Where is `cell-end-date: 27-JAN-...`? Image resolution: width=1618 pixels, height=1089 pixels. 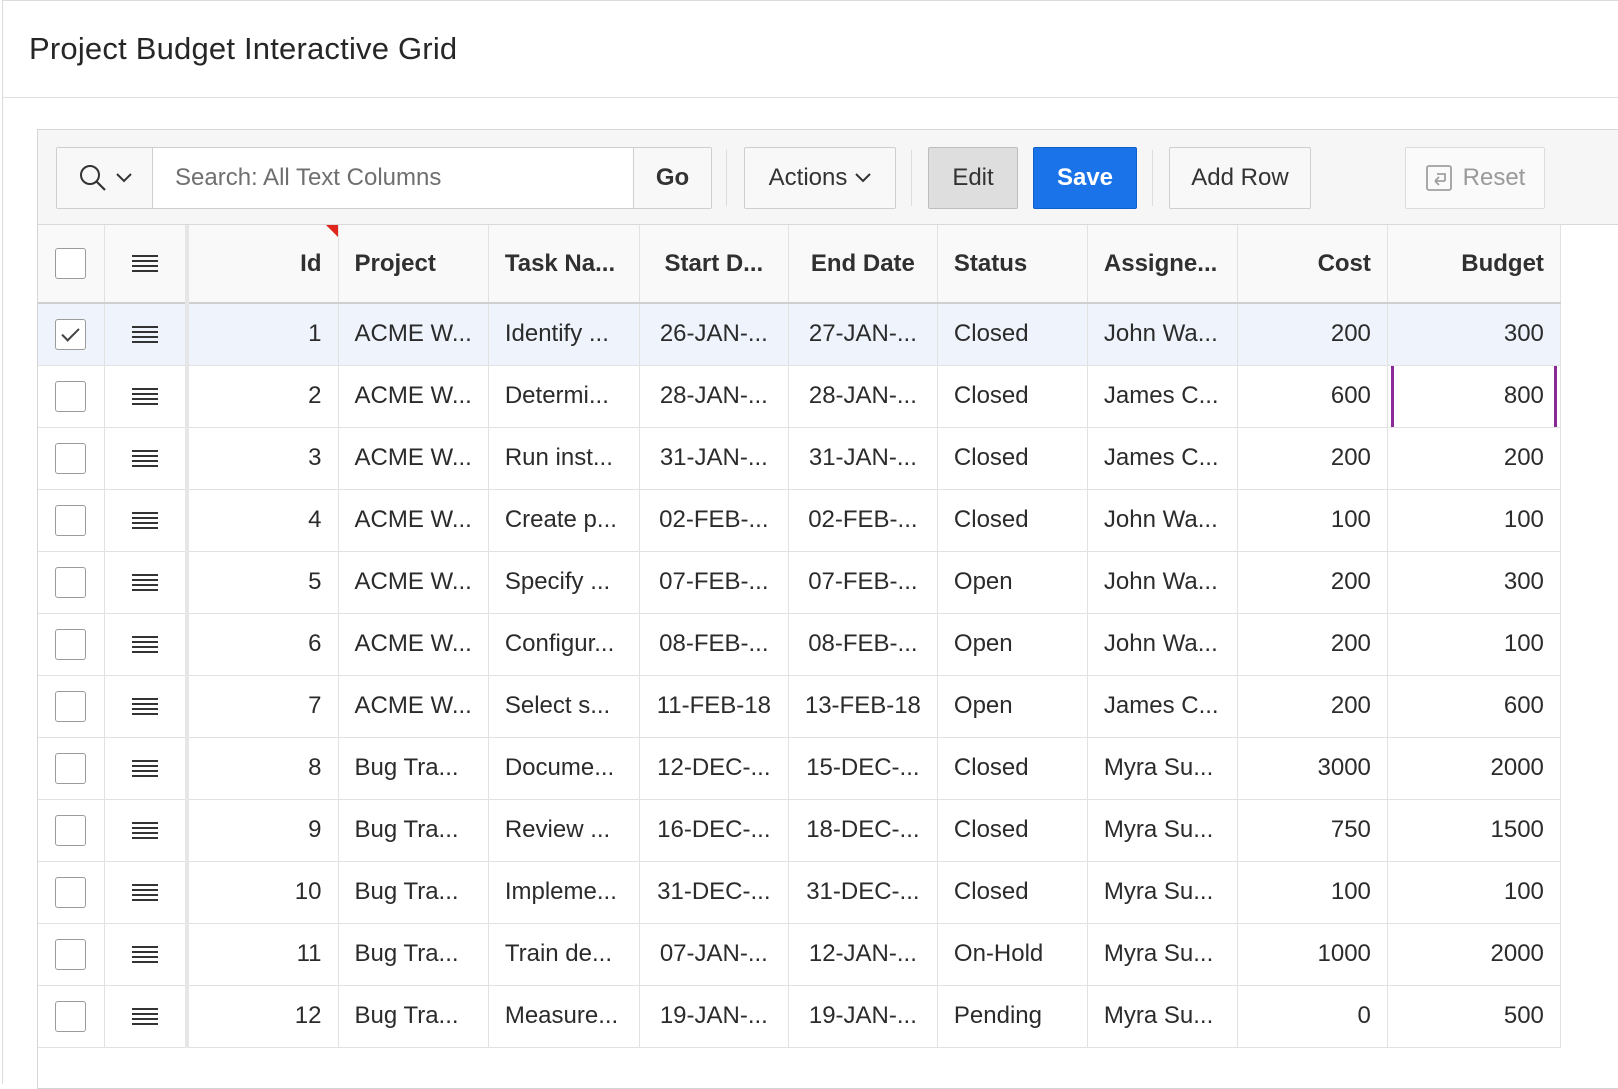 cell-end-date: 27-JAN-... is located at coordinates (863, 334).